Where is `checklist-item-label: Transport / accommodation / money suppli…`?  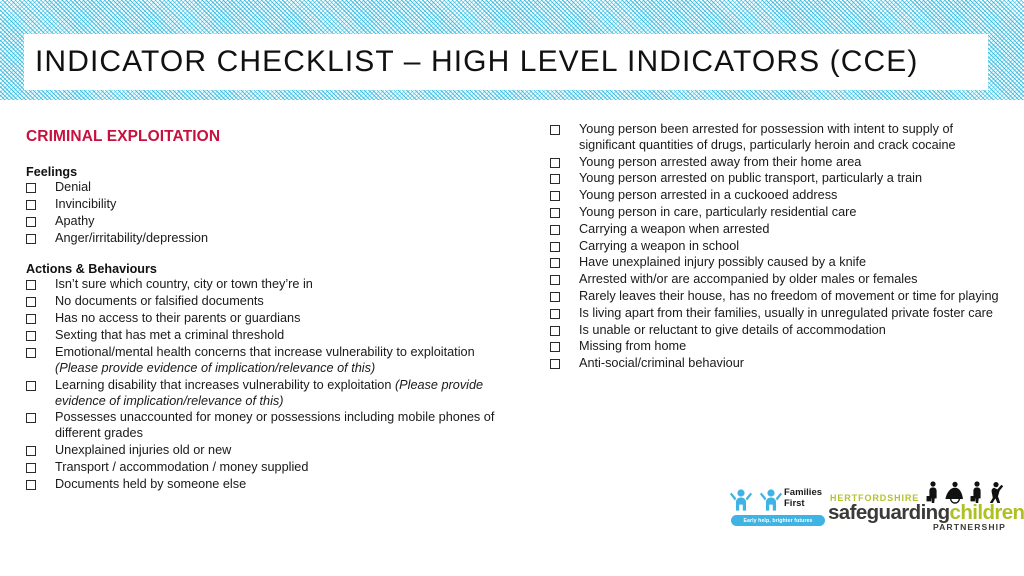
checklist-item-label: Transport / accommodation / money suppli… is located at coordinates (182, 466).